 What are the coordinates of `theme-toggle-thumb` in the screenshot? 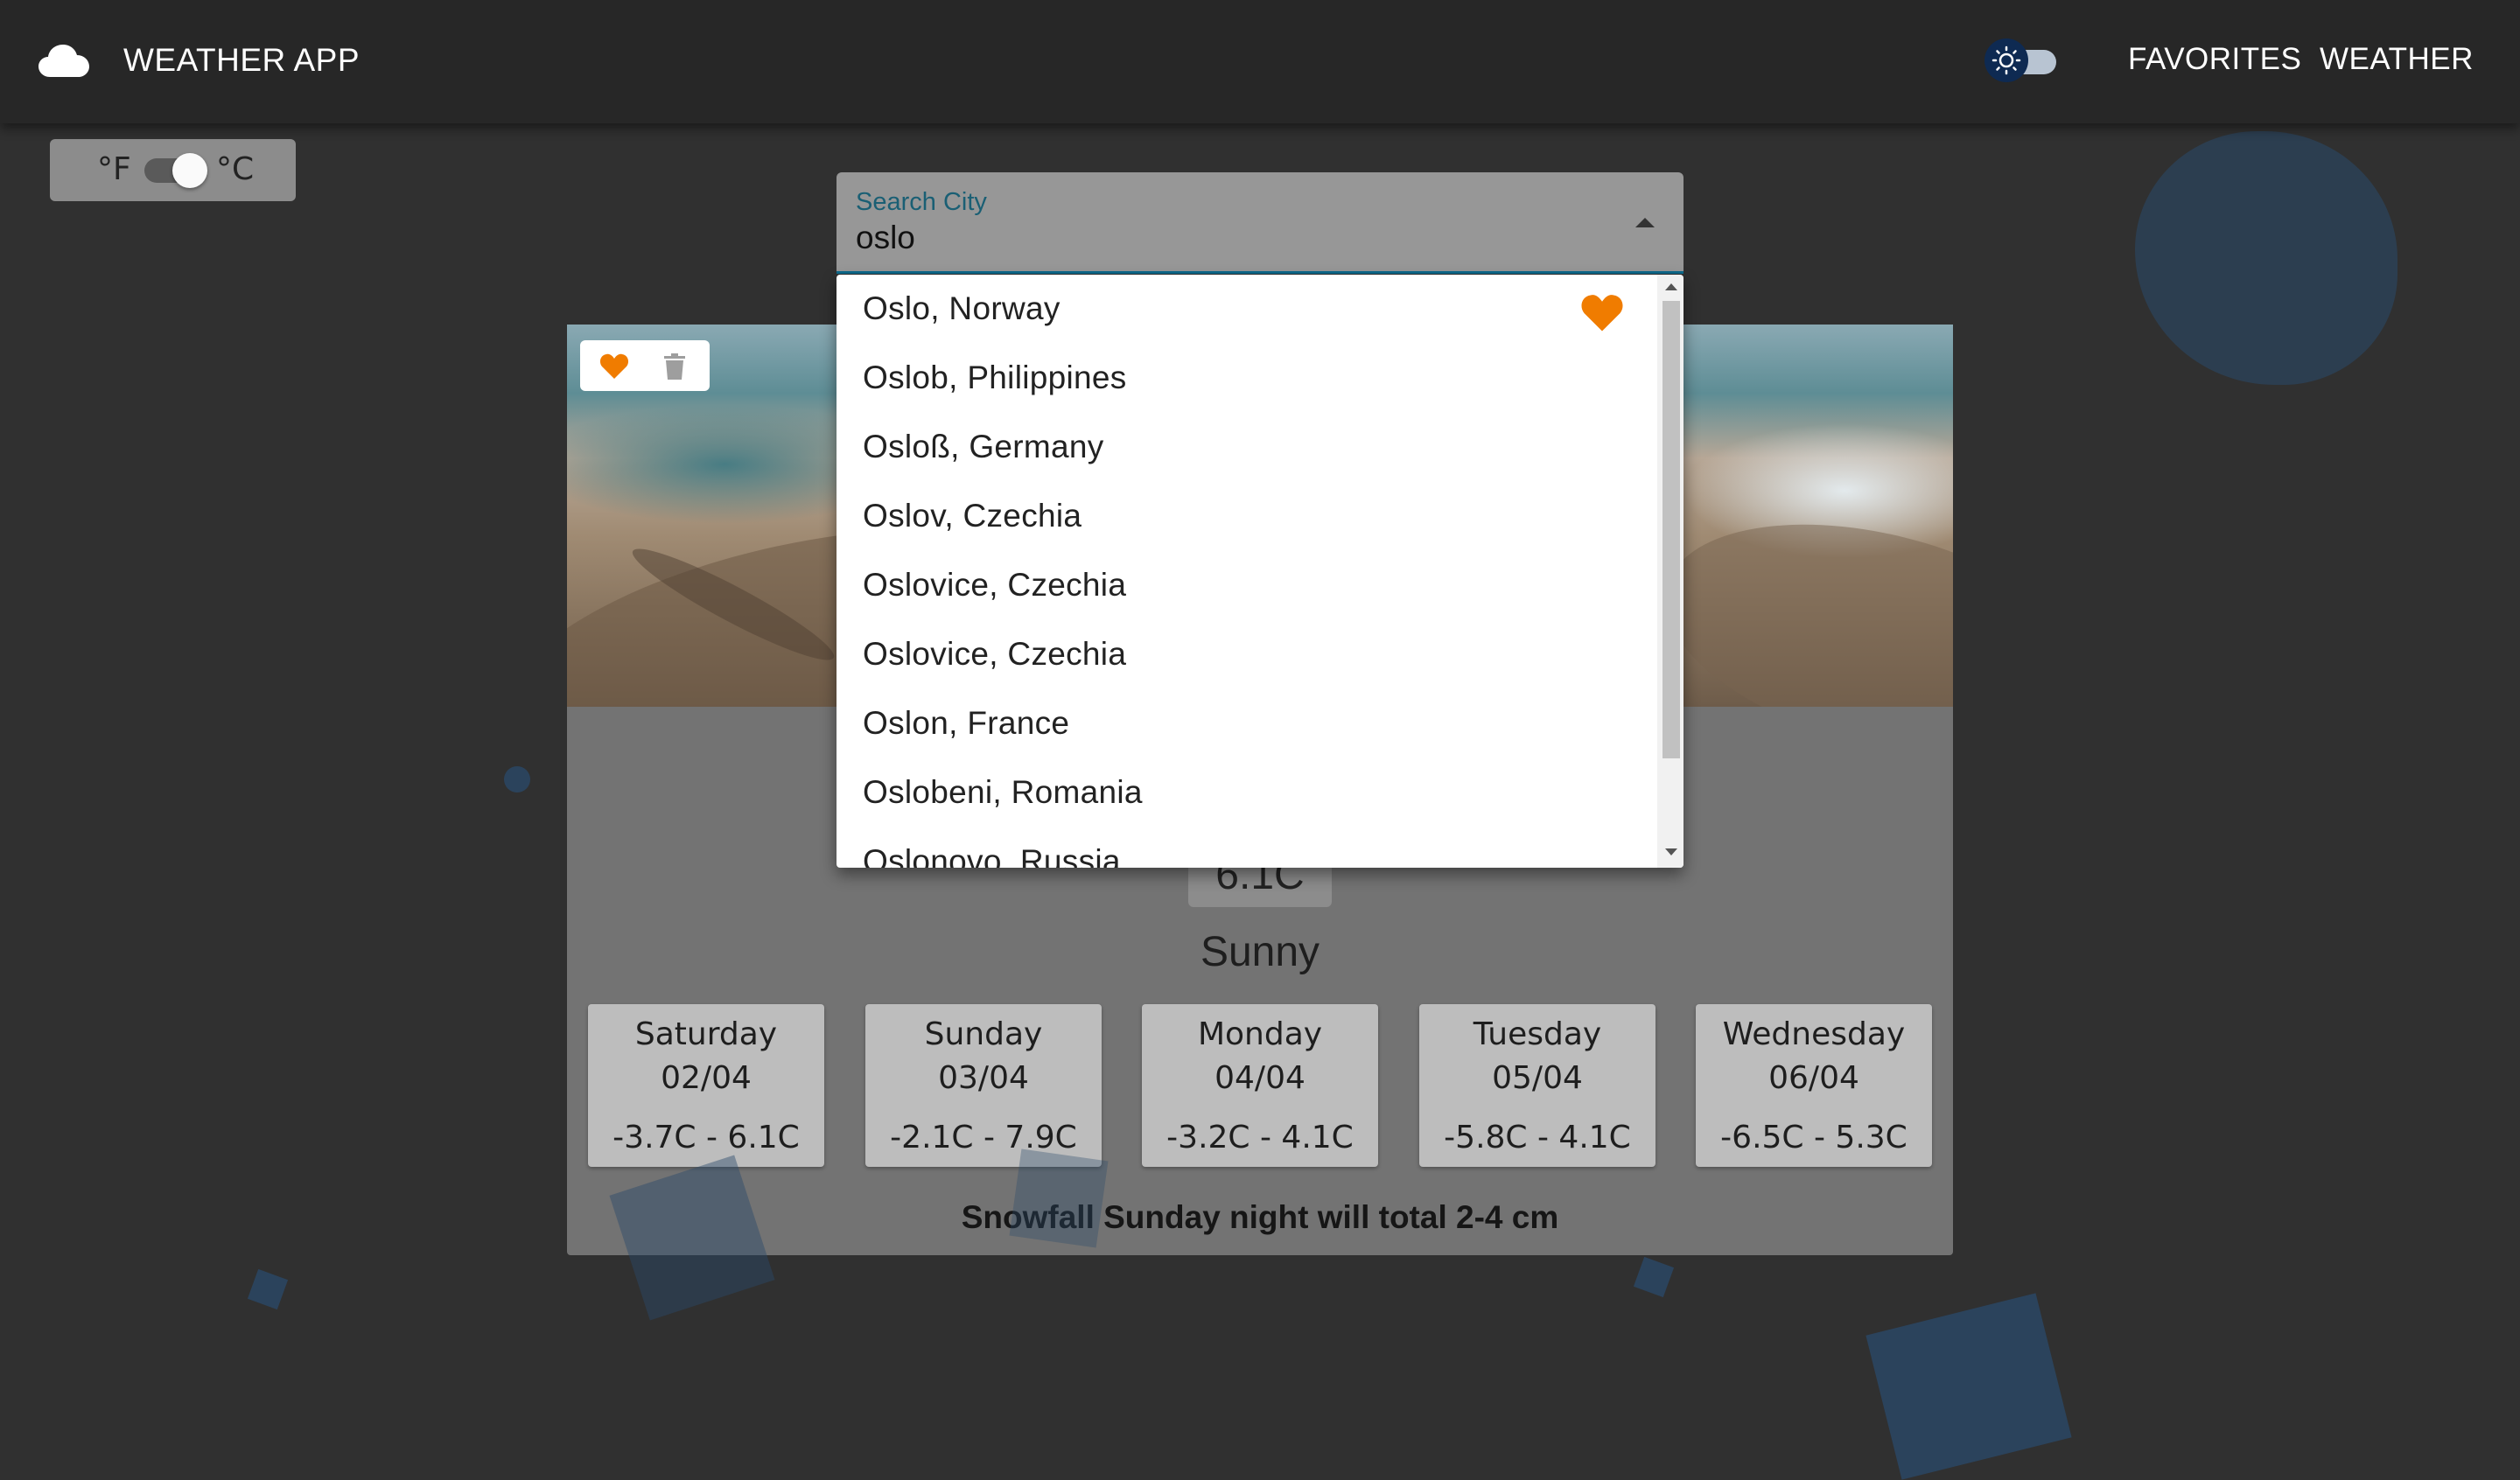 It's located at (2006, 60).